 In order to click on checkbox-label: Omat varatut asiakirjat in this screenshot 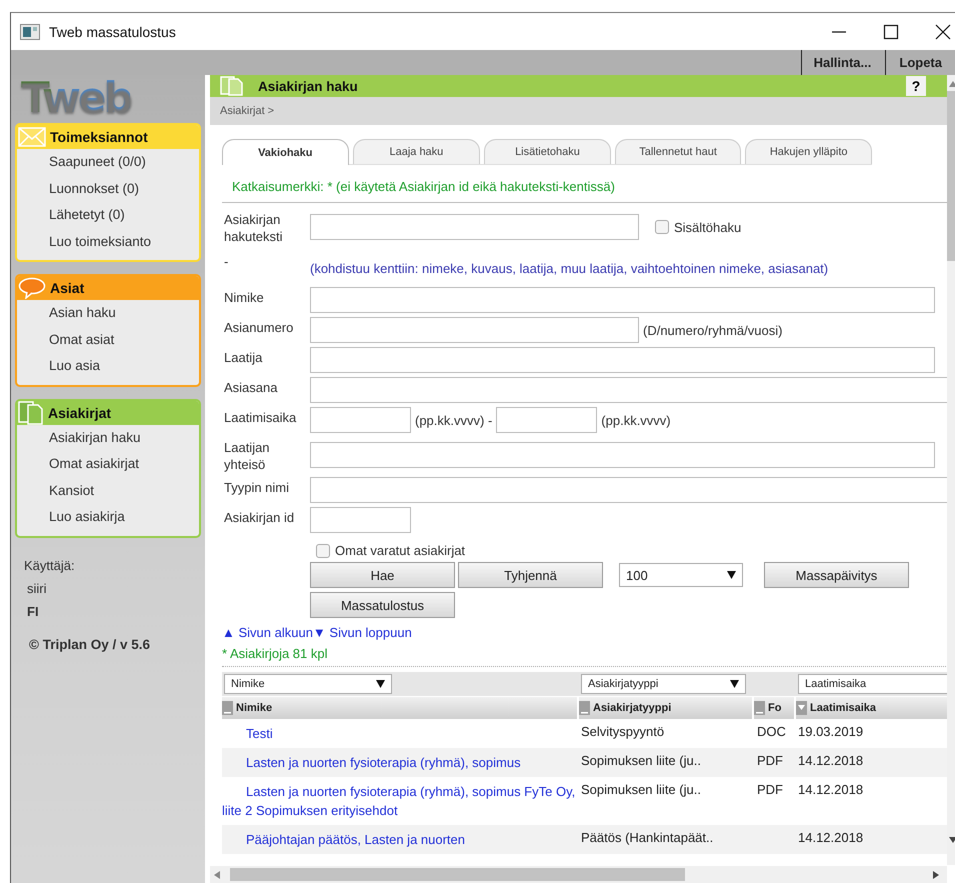, I will do `click(400, 550)`.